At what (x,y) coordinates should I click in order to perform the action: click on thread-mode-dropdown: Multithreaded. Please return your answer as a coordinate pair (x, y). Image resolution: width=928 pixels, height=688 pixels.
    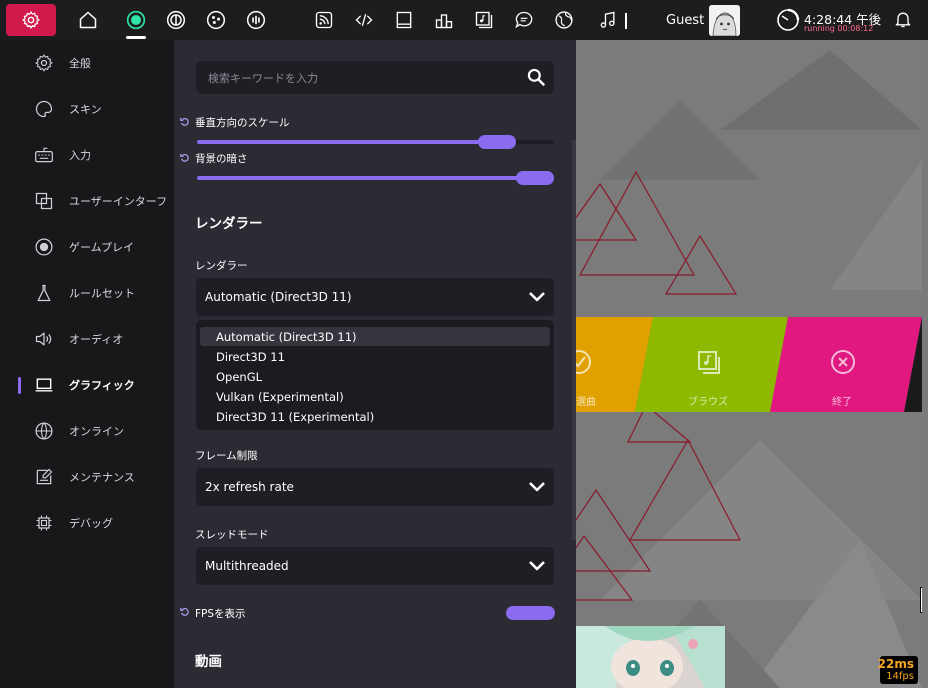
    Looking at the image, I should click on (375, 566).